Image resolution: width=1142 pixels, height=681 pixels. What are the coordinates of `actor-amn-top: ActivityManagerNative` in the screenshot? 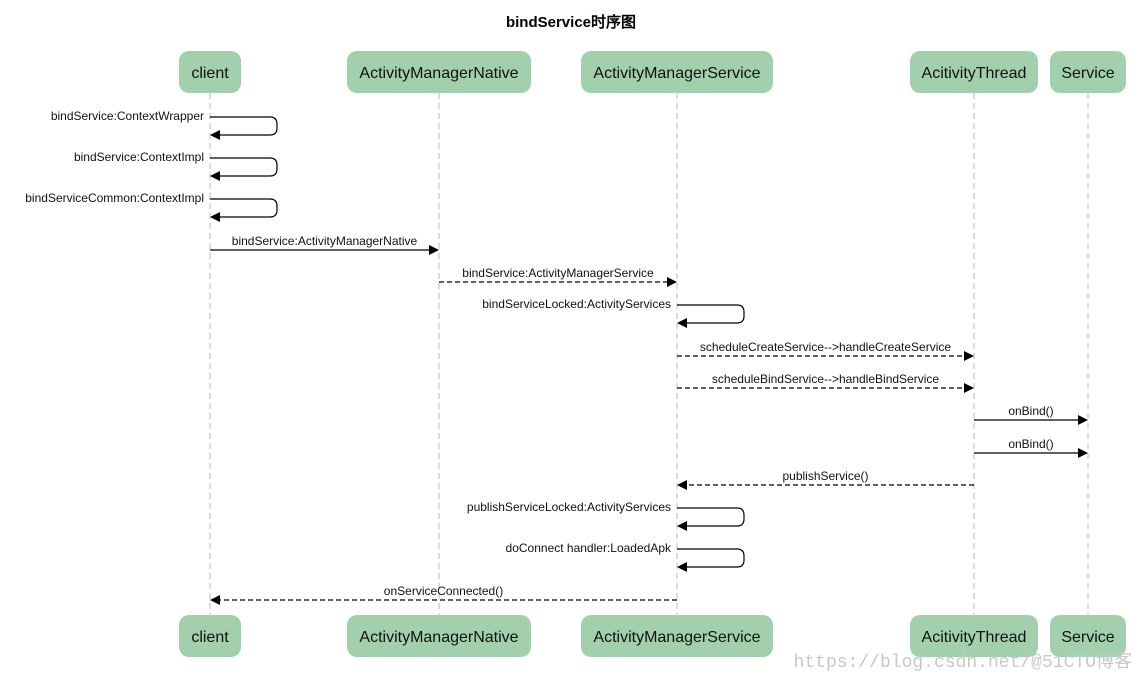 It's located at (439, 72).